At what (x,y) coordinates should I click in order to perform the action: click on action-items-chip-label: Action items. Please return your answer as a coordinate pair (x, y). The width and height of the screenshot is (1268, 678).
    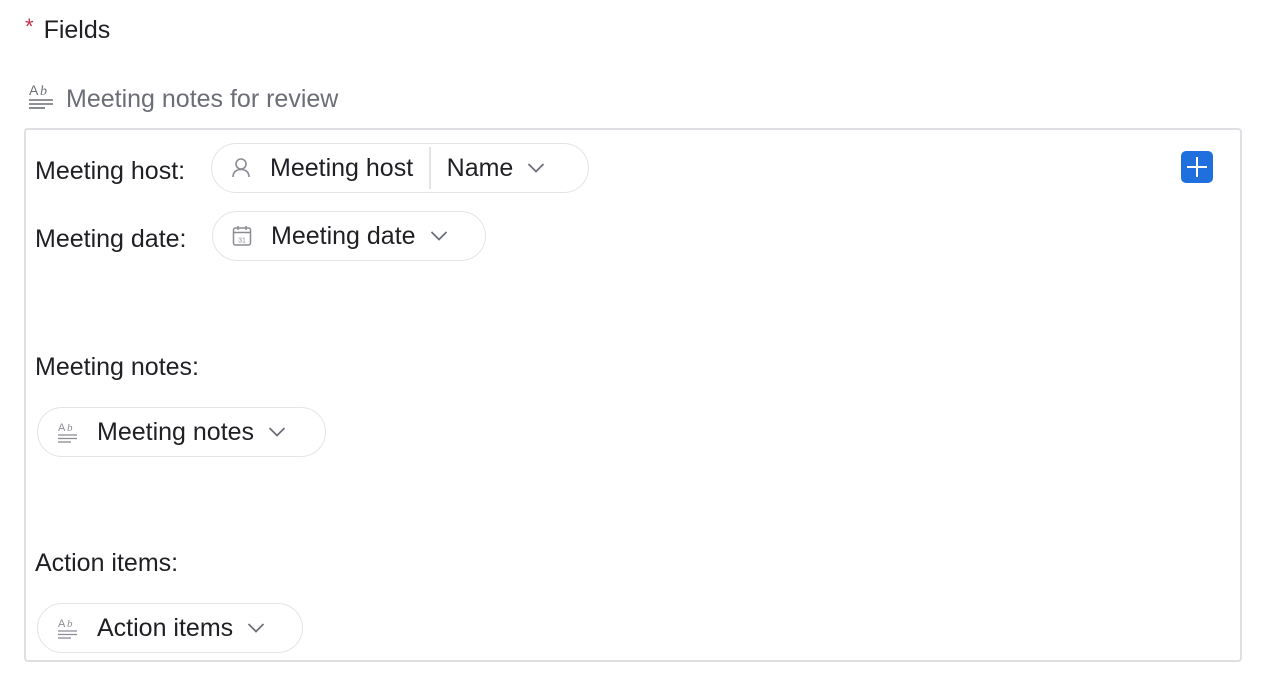
    Looking at the image, I should click on (165, 627).